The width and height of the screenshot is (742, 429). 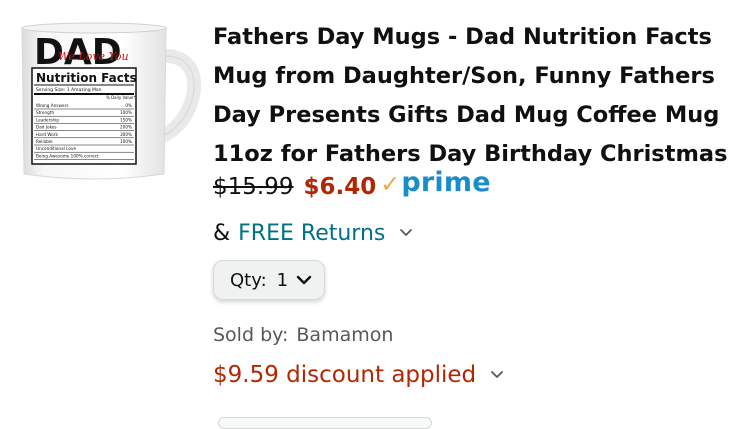 What do you see at coordinates (56, 148) in the screenshot?
I see `mug-row-name: Unconditional Love` at bounding box center [56, 148].